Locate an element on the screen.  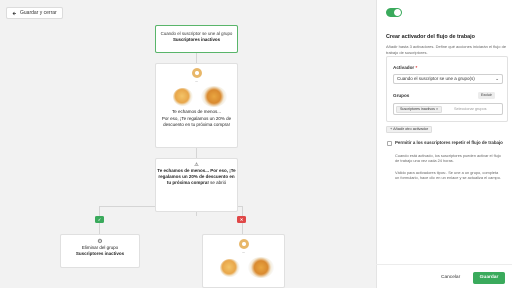
trigger-group: Suscriptores inactivos is located at coordinates (196, 39).